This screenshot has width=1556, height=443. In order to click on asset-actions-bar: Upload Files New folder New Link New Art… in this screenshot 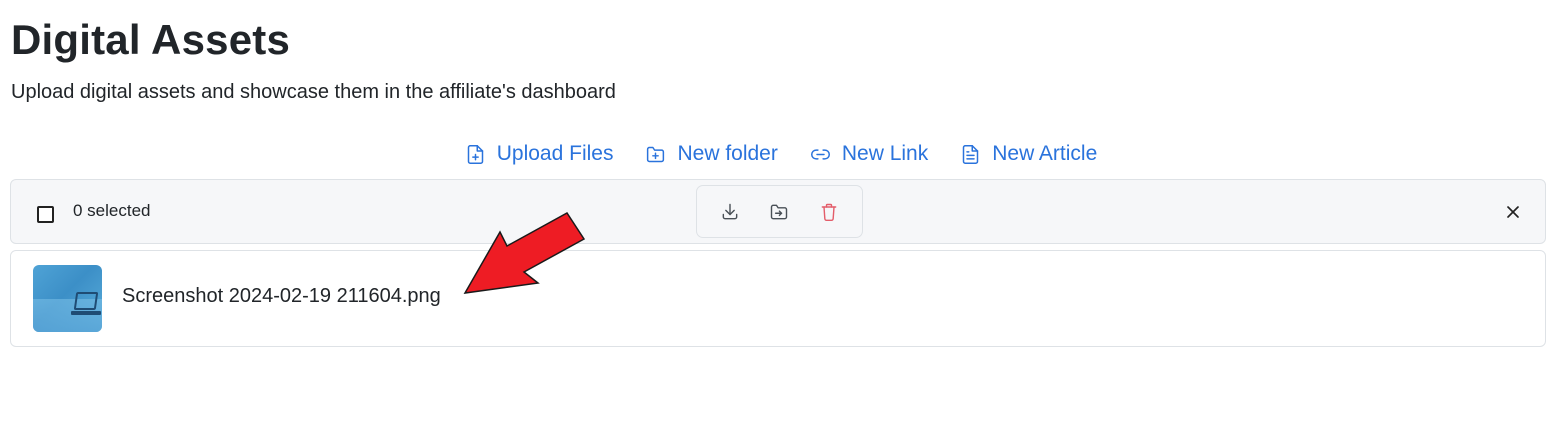, I will do `click(778, 154)`.